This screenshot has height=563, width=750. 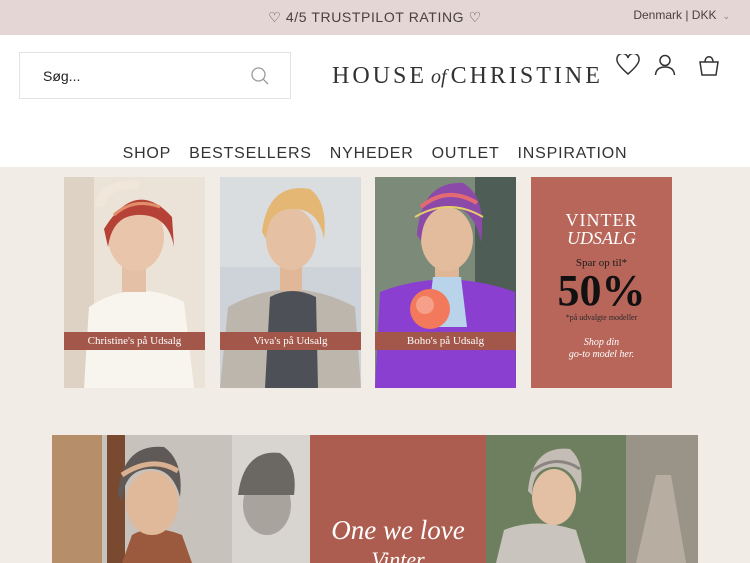 What do you see at coordinates (398, 555) in the screenshot?
I see `banner-subtitle: Vinter` at bounding box center [398, 555].